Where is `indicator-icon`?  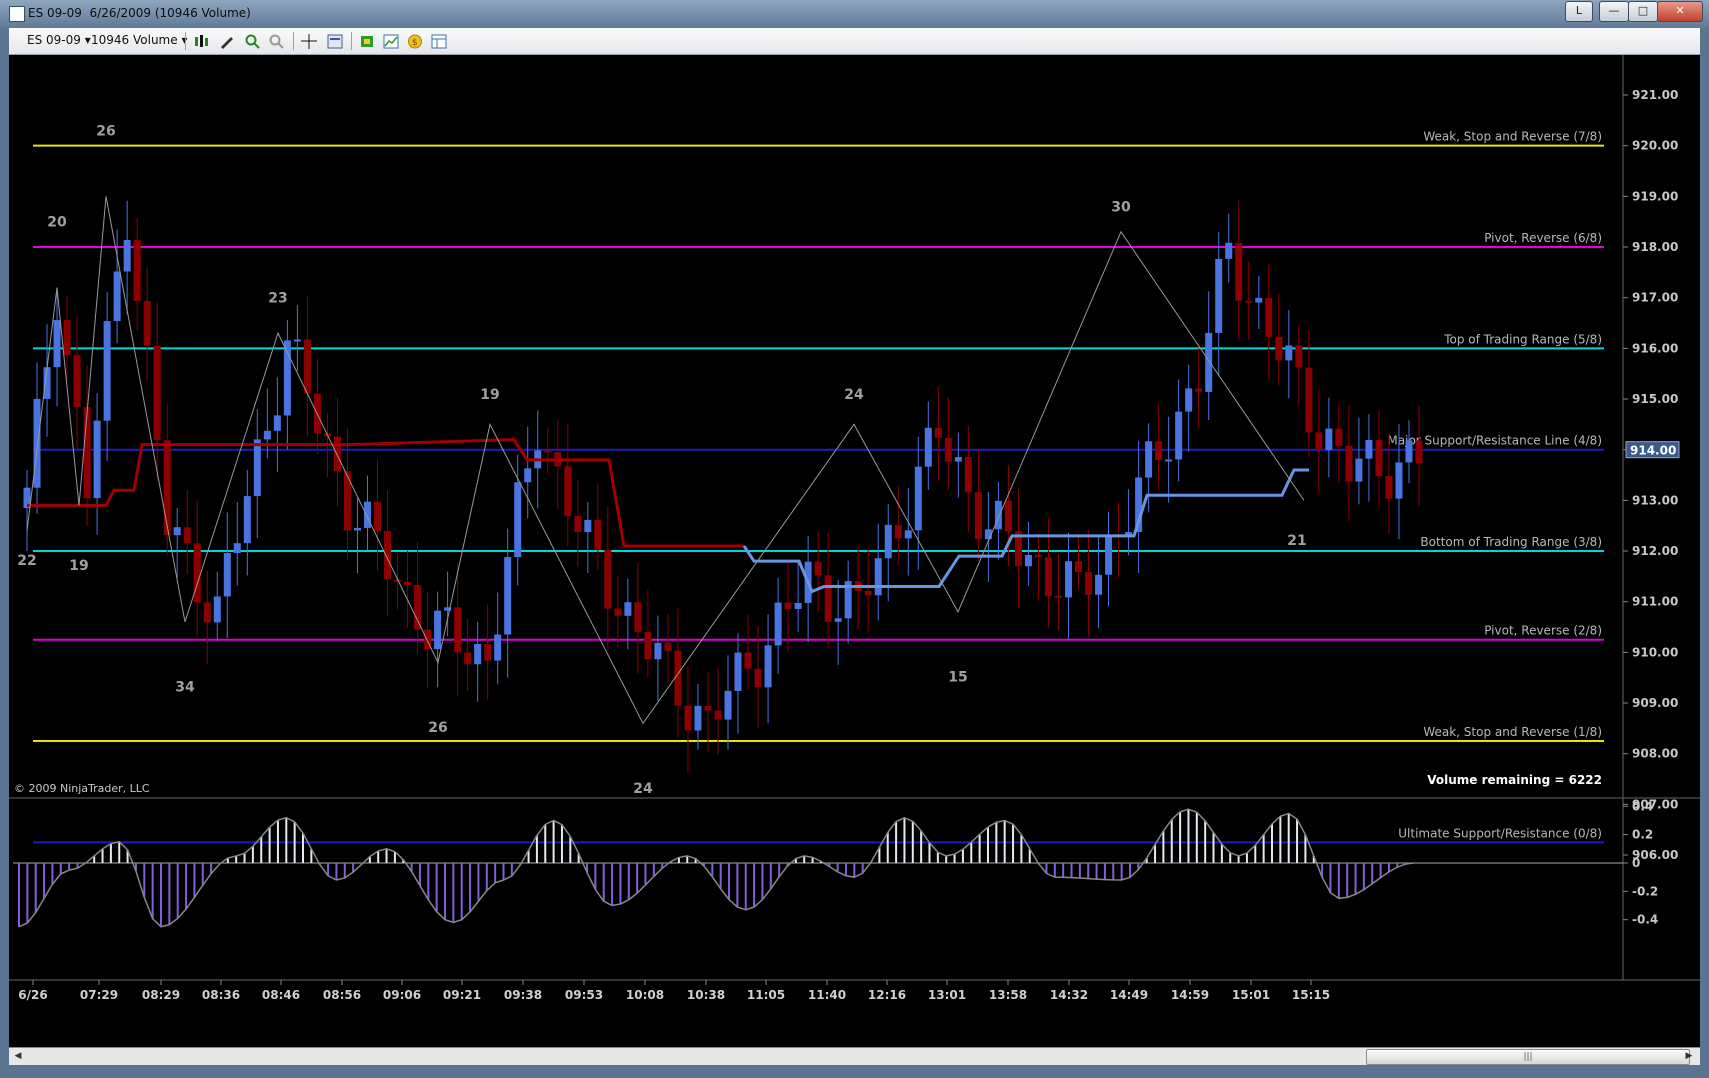
indicator-icon is located at coordinates (391, 41).